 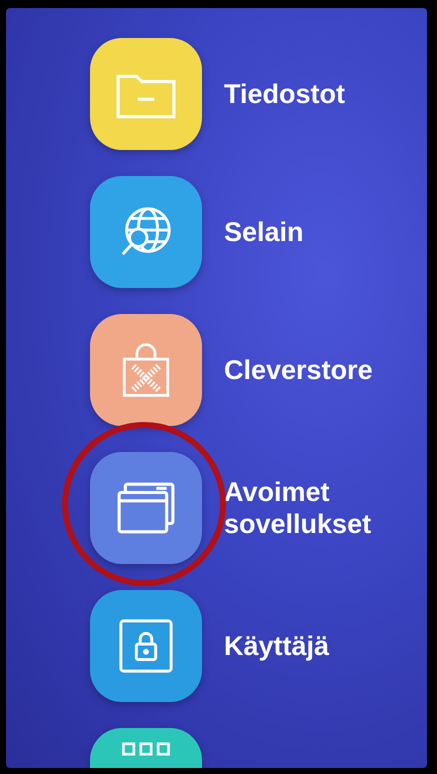 I want to click on app-label: Avoimet sovellukset, so click(x=298, y=508).